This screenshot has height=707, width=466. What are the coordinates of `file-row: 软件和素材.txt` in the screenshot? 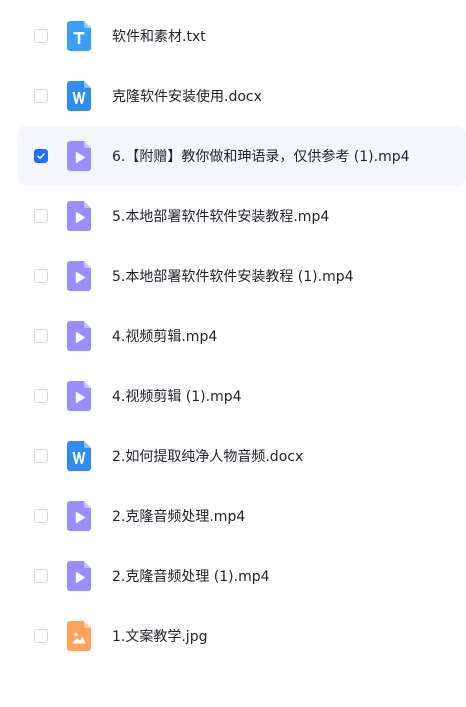 It's located at (233, 36).